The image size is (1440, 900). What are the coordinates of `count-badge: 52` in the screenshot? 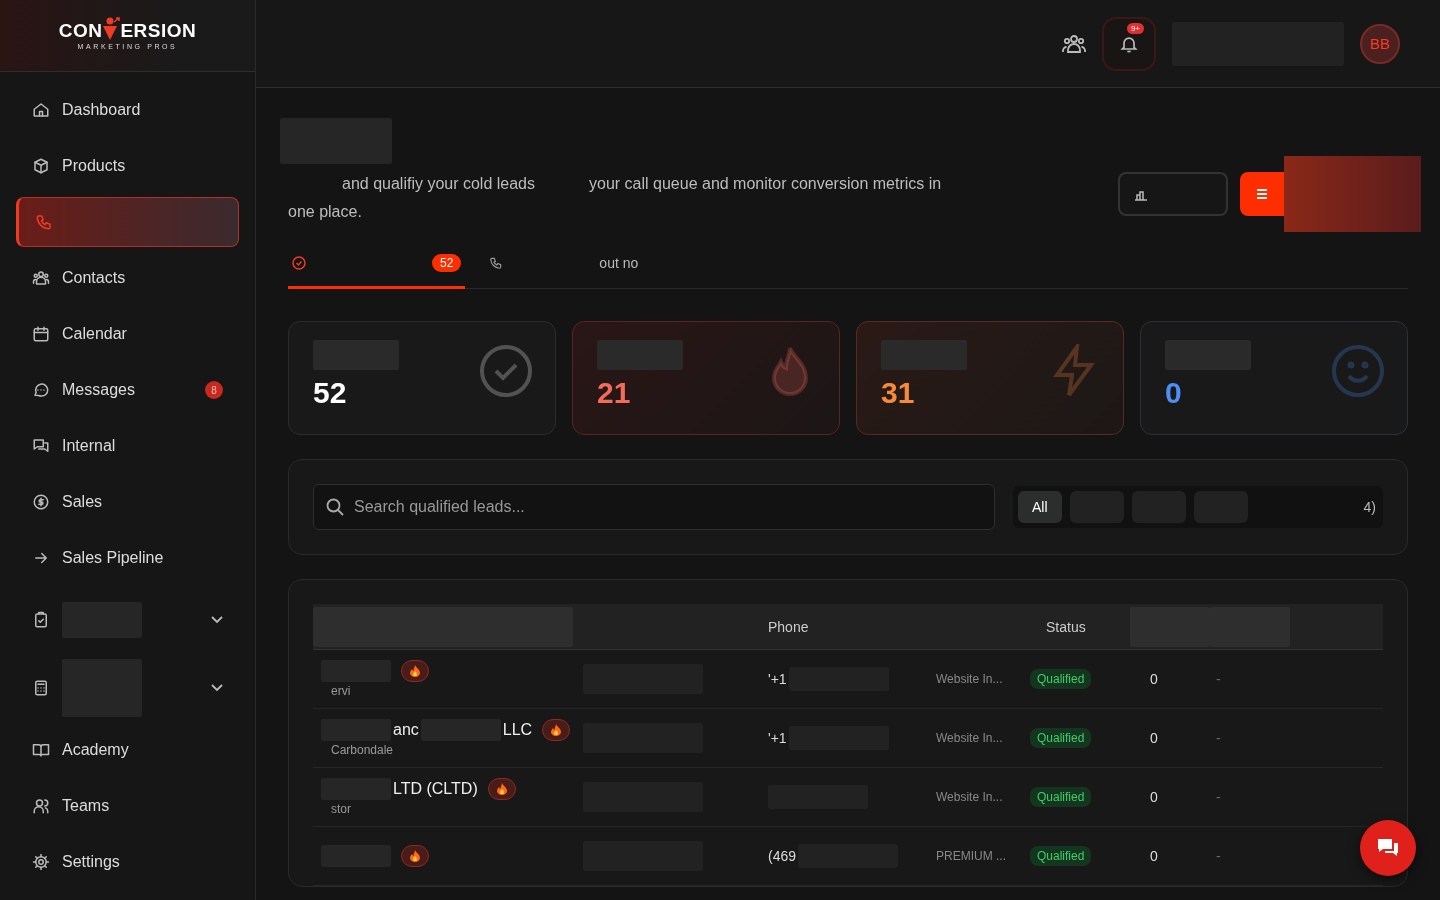 It's located at (447, 263).